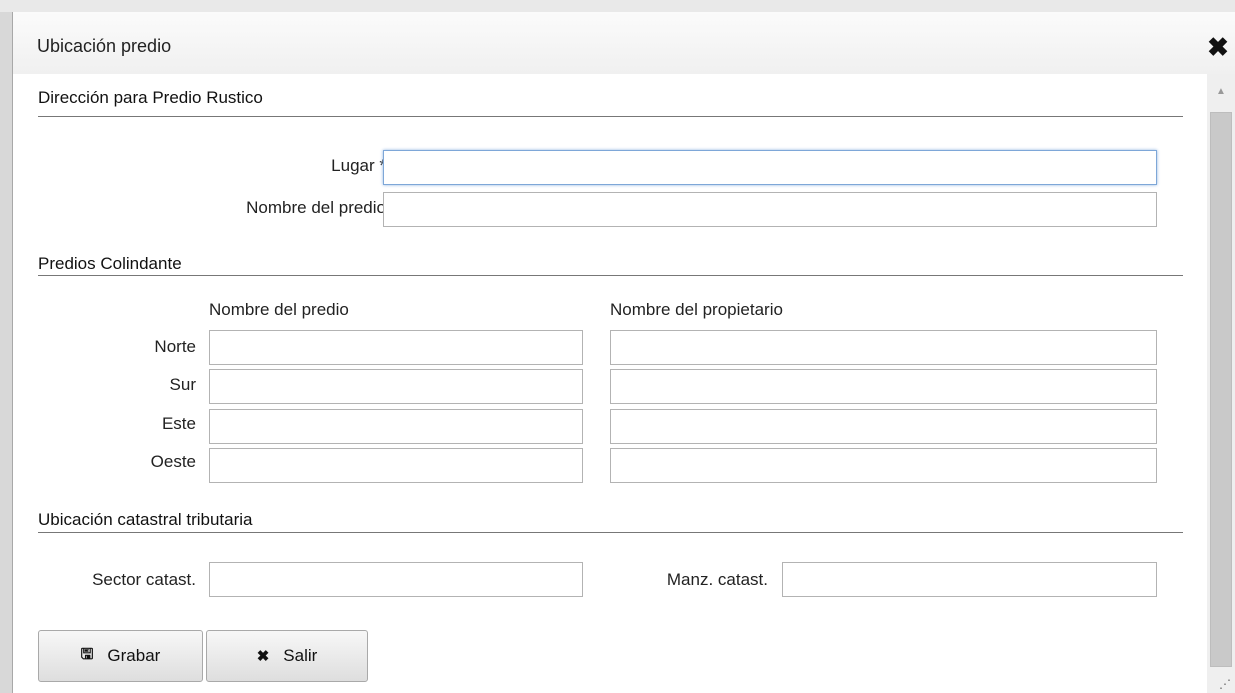  I want to click on column-header-predio: Nombre del predio, so click(279, 309).